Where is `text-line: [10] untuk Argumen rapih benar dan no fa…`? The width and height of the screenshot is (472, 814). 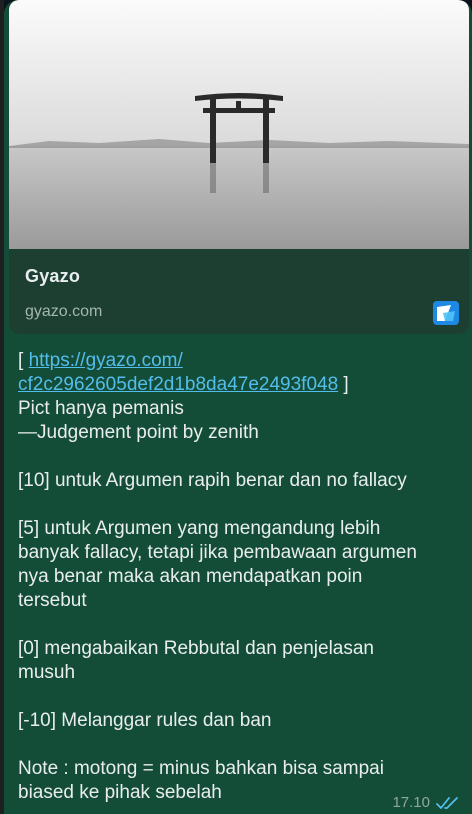
text-line: [10] untuk Argumen rapih benar dan no fa… is located at coordinates (212, 480).